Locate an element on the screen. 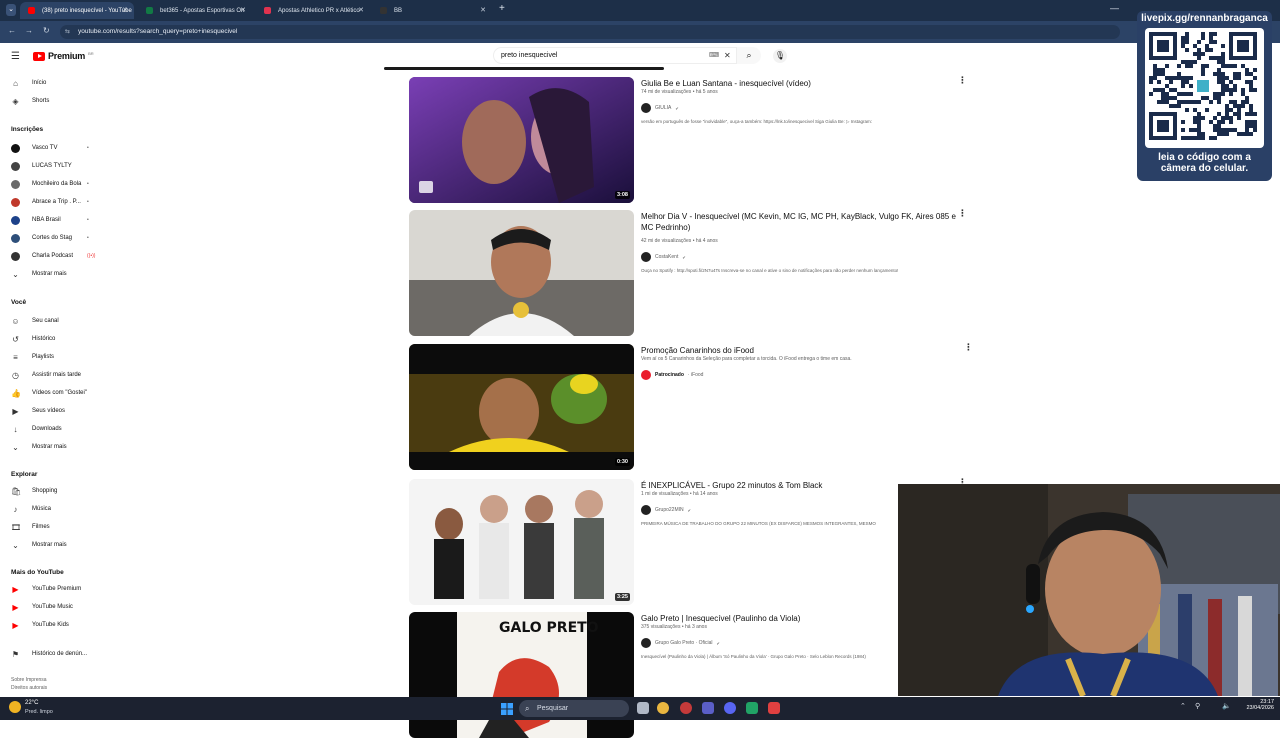  menu-icon: ☰ is located at coordinates (15, 56).